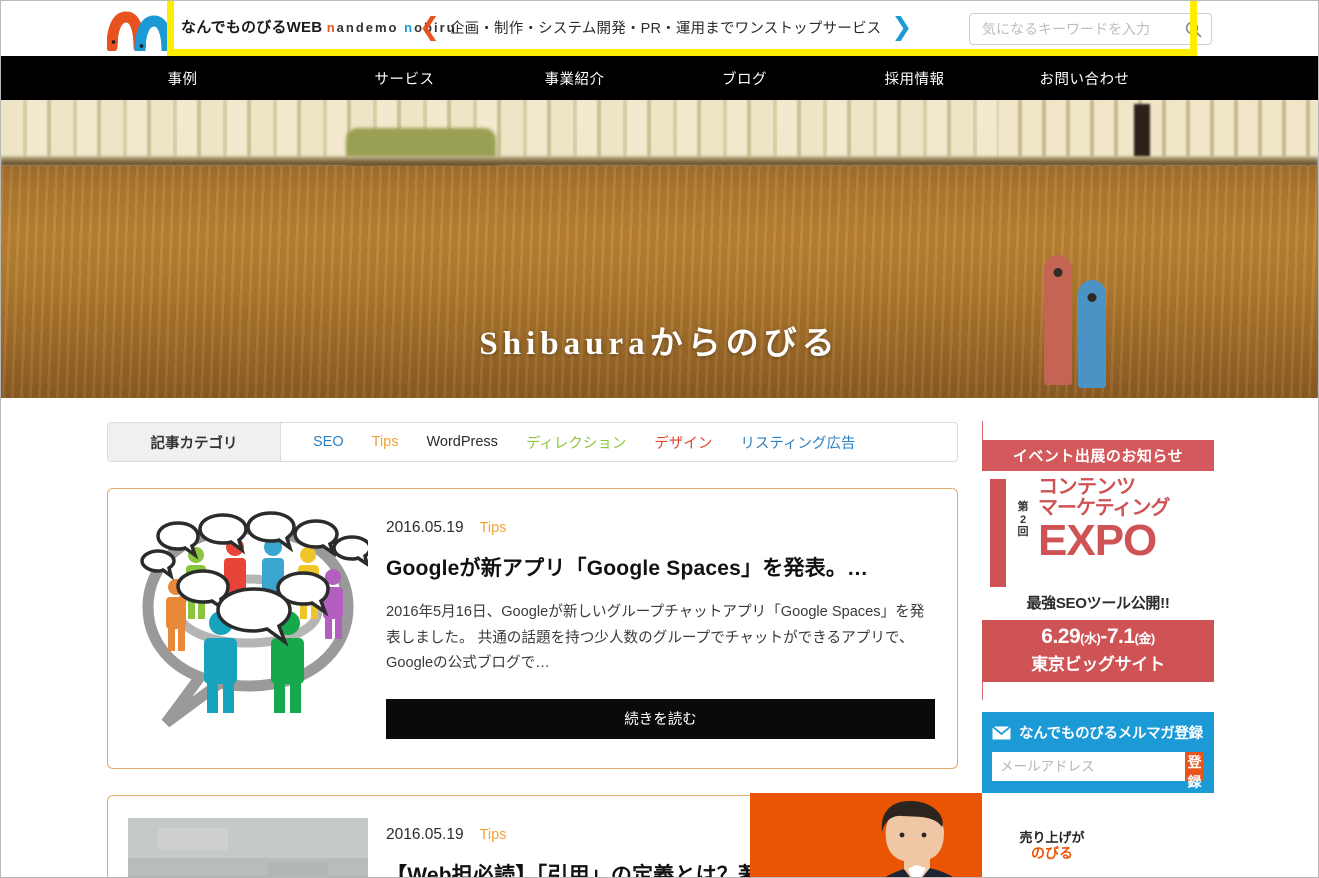 The height and width of the screenshot is (878, 1319). What do you see at coordinates (659, 161) in the screenshot?
I see `hero-baseboard` at bounding box center [659, 161].